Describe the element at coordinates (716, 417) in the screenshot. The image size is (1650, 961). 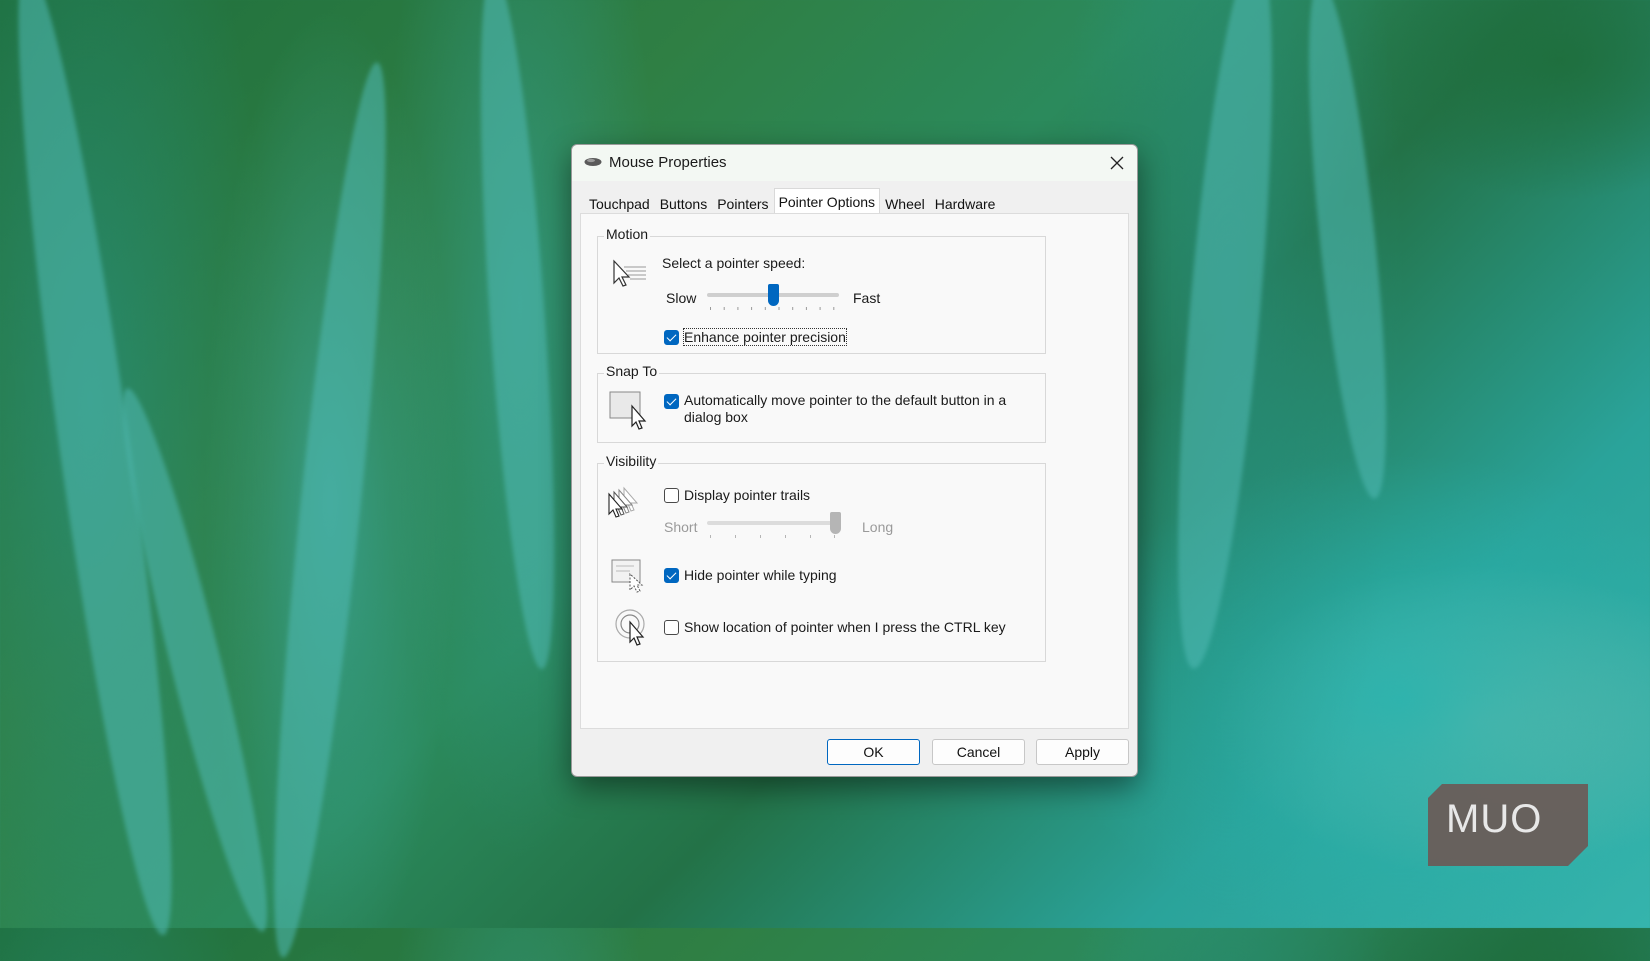
I see `snap-to-label-line2: dialog box` at that location.